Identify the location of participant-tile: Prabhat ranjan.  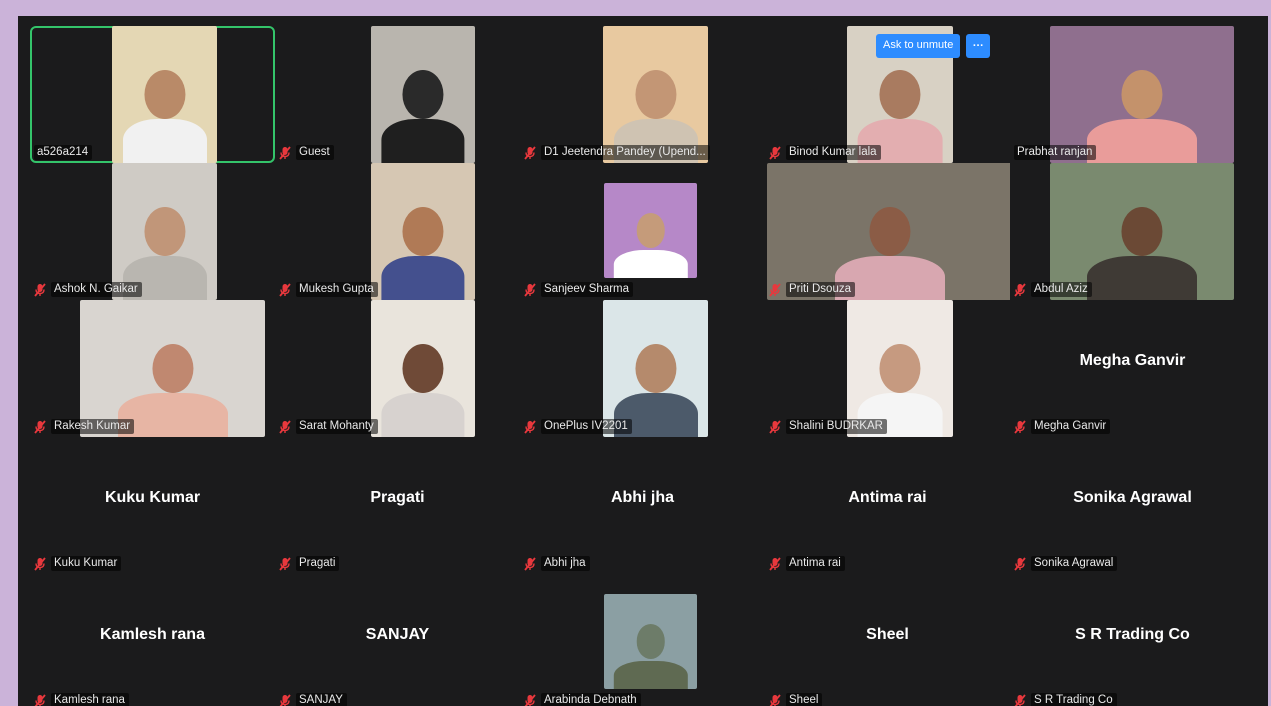
(1132, 94).